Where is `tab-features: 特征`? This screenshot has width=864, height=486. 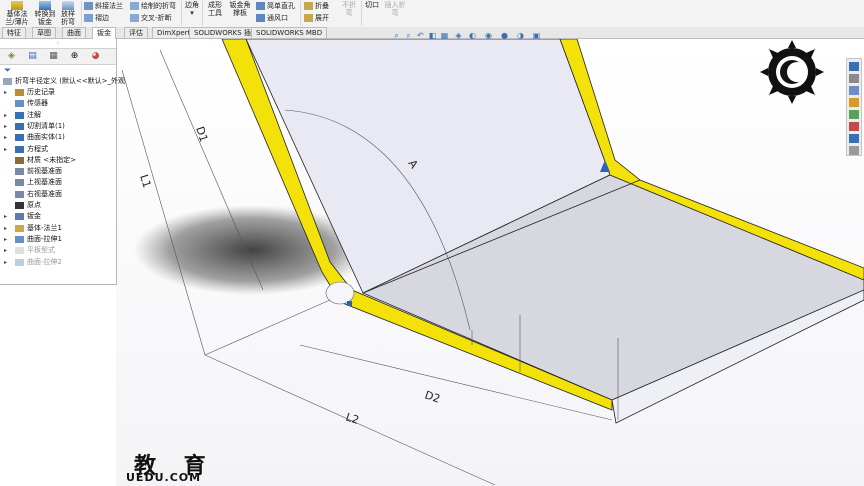
tab-features: 特征 is located at coordinates (14, 32).